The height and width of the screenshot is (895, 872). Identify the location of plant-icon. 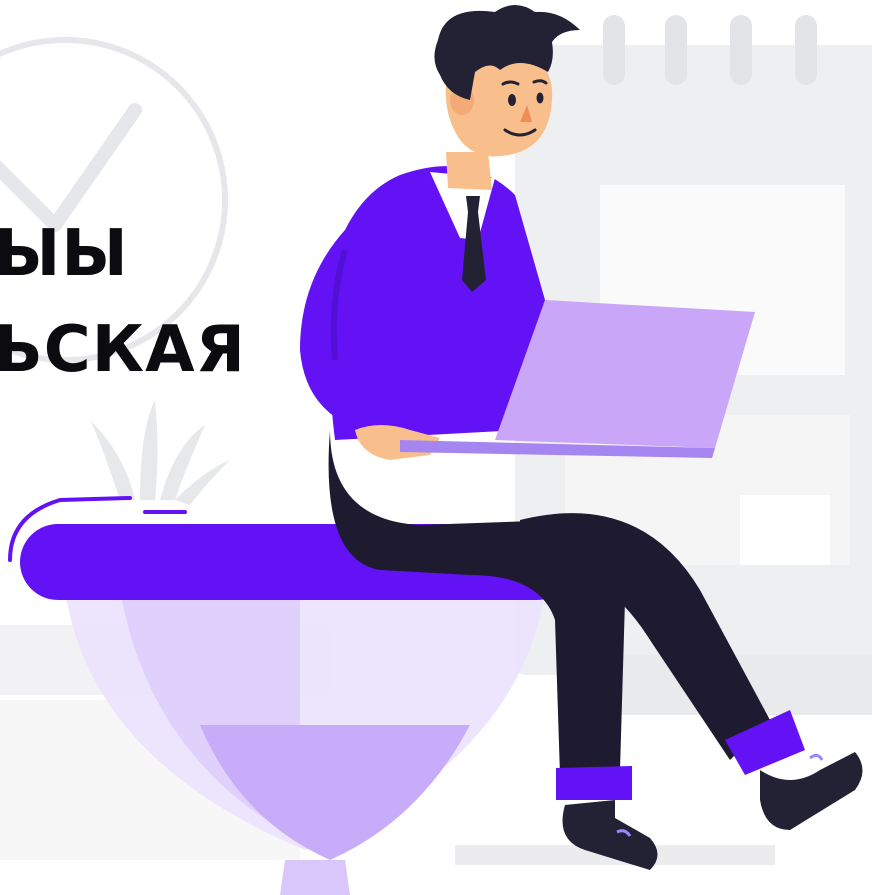
(160, 452).